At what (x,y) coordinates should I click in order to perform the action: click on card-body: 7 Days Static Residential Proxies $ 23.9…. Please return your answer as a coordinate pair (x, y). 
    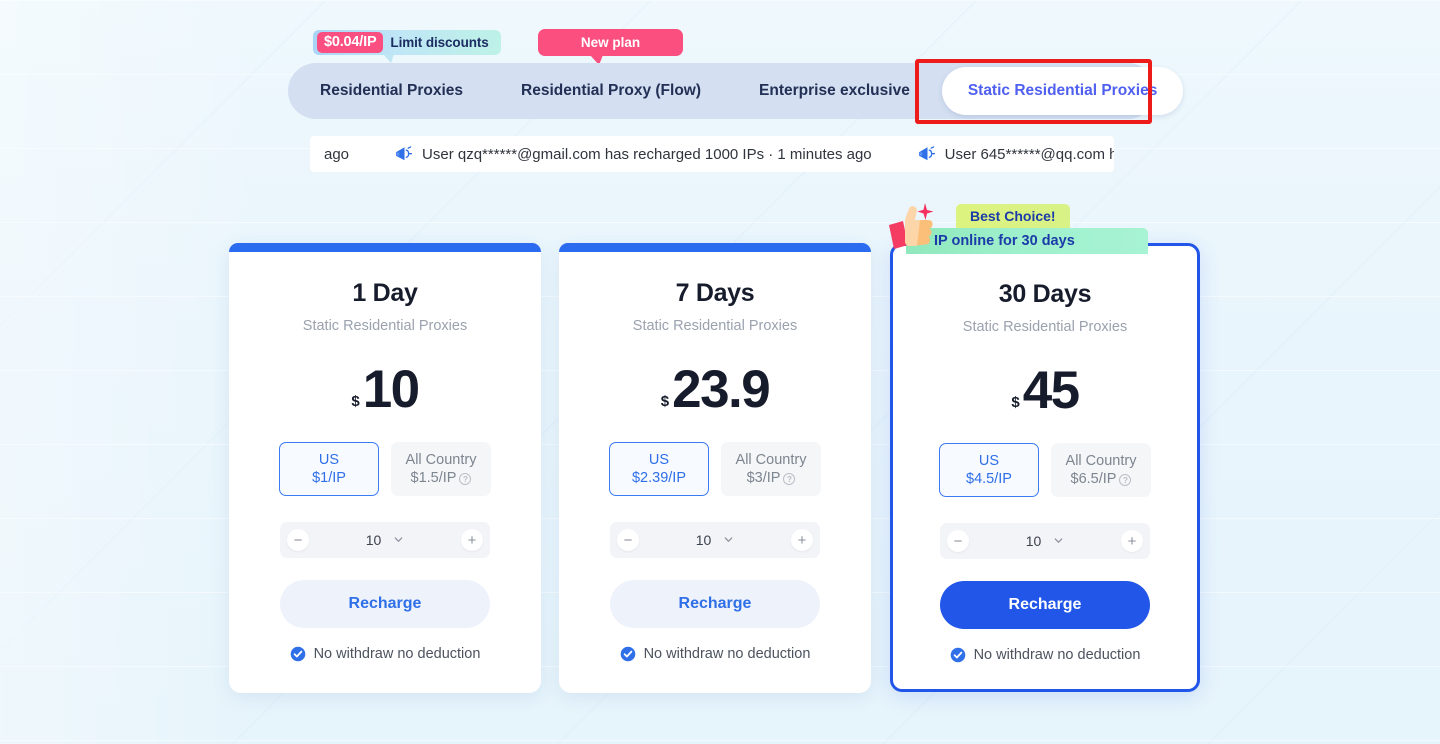
    Looking at the image, I should click on (715, 452).